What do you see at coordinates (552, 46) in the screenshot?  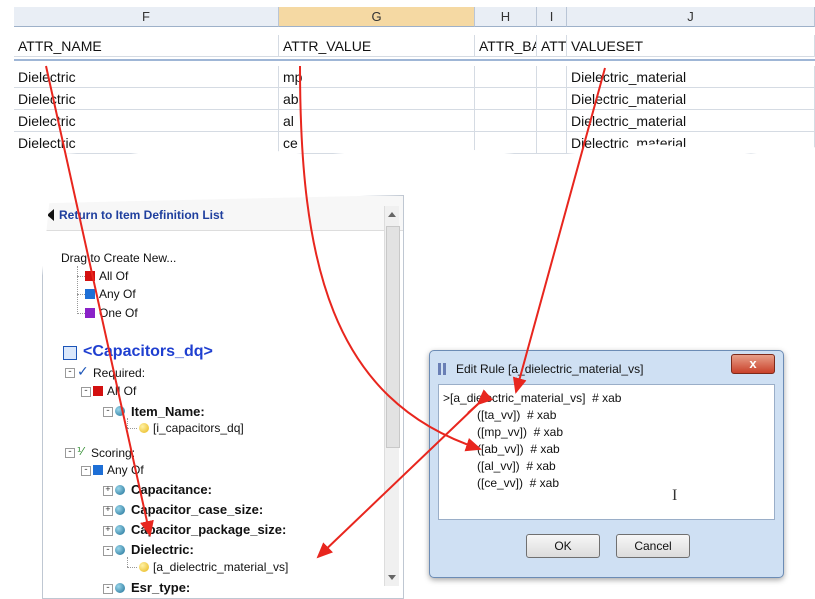 I see `header-cell-attr: ATTR` at bounding box center [552, 46].